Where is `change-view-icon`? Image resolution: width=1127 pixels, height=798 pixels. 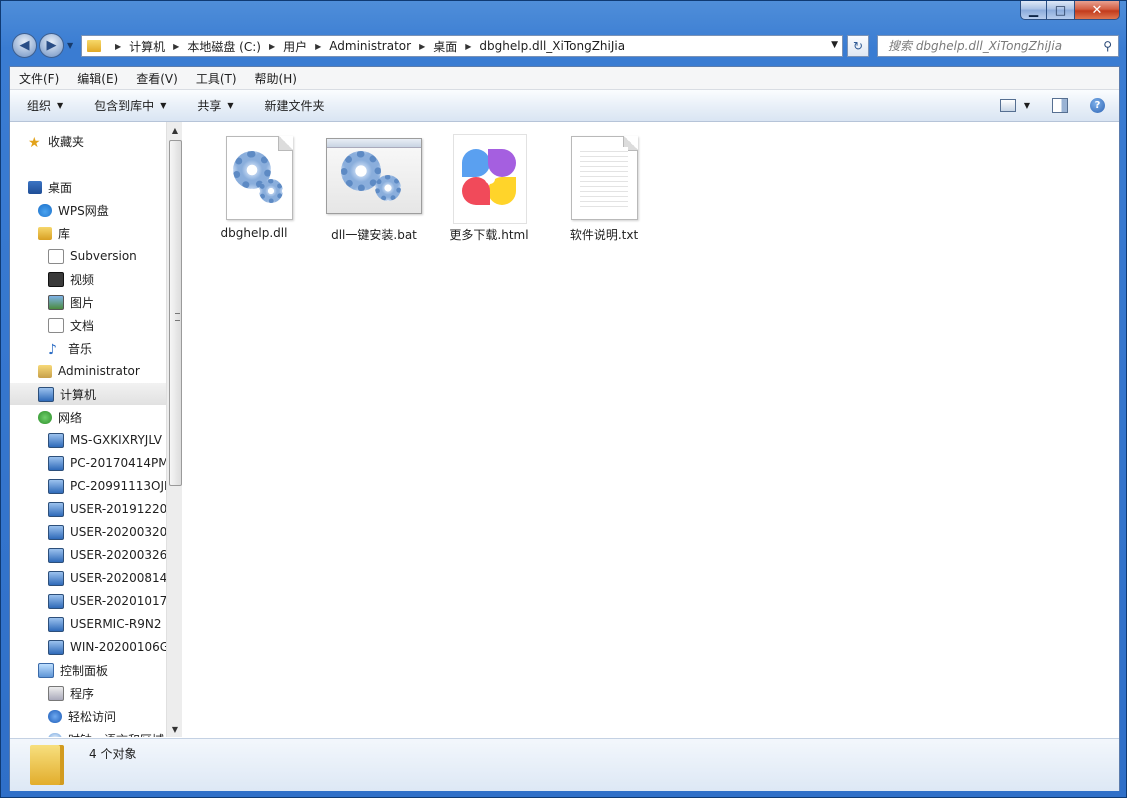
change-view-icon is located at coordinates (1007, 105).